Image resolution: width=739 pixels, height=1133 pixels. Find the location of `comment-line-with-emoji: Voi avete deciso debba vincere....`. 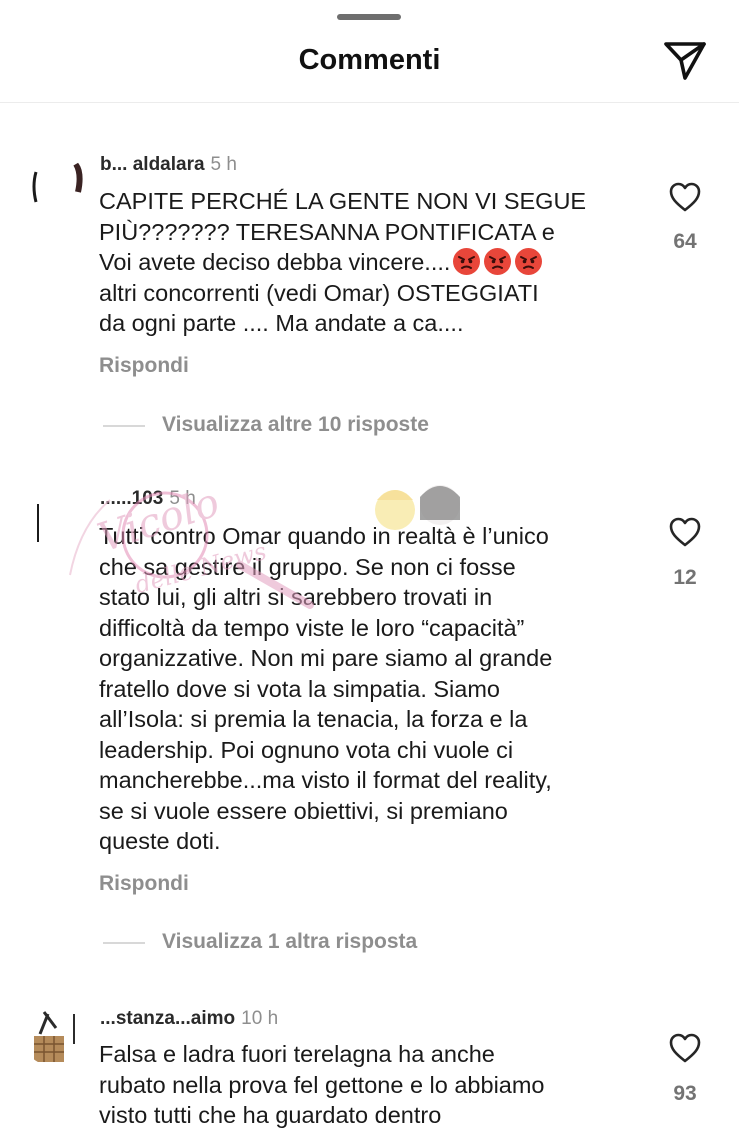

comment-line-with-emoji: Voi avete deciso debba vincere.... is located at coordinates (373, 262).